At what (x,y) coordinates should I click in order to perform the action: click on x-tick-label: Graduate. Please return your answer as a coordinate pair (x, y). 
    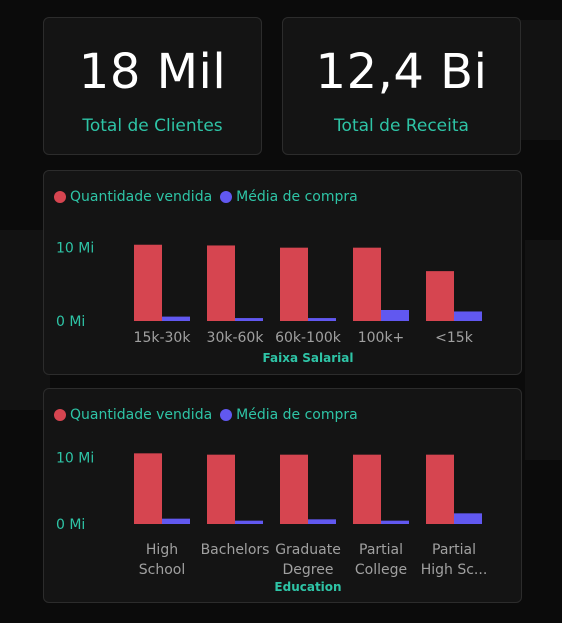
    Looking at the image, I should click on (308, 550).